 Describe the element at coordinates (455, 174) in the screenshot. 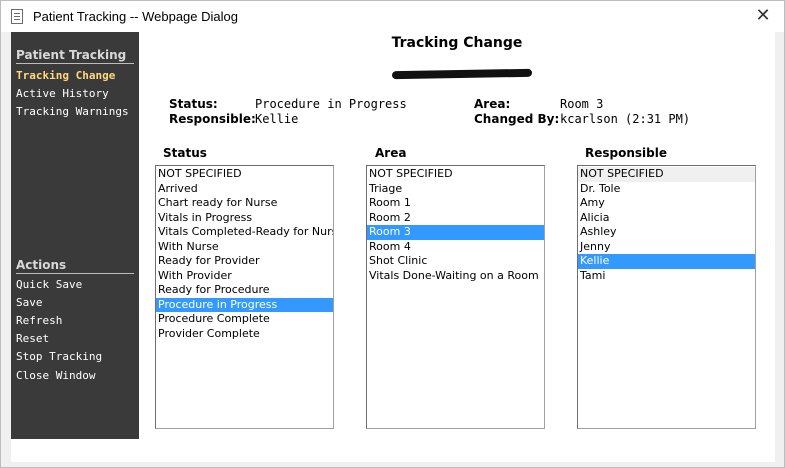

I see `area-option: NOT SPECIFIED` at that location.